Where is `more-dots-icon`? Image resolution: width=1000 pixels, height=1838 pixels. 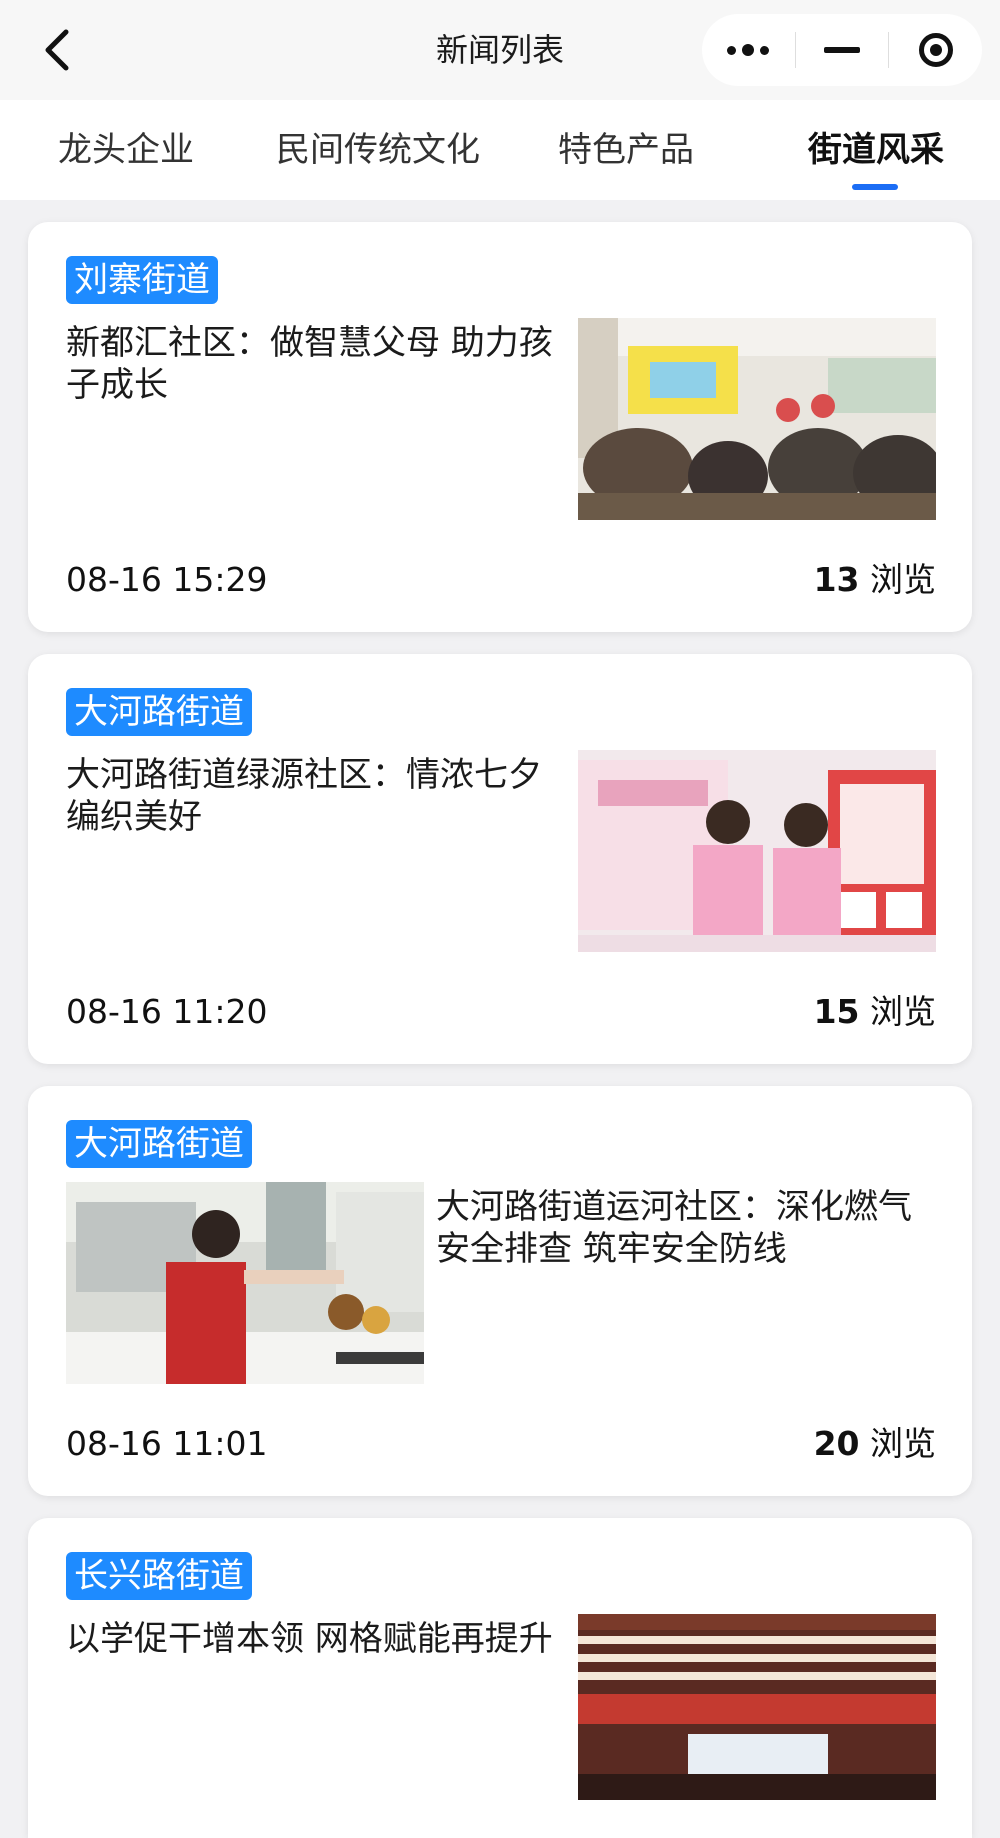
more-dots-icon is located at coordinates (748, 50).